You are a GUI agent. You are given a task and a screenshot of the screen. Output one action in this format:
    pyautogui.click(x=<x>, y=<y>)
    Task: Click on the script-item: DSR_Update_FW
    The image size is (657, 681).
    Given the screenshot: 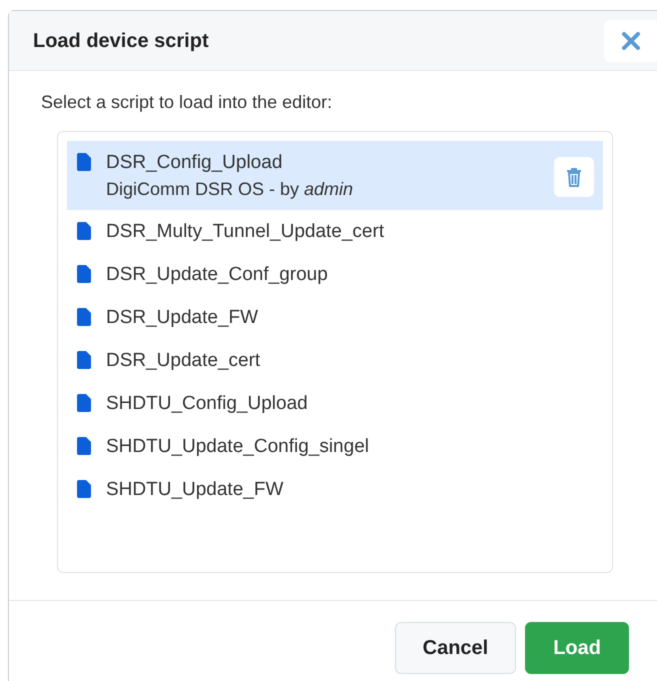 What is the action you would take?
    pyautogui.click(x=335, y=317)
    